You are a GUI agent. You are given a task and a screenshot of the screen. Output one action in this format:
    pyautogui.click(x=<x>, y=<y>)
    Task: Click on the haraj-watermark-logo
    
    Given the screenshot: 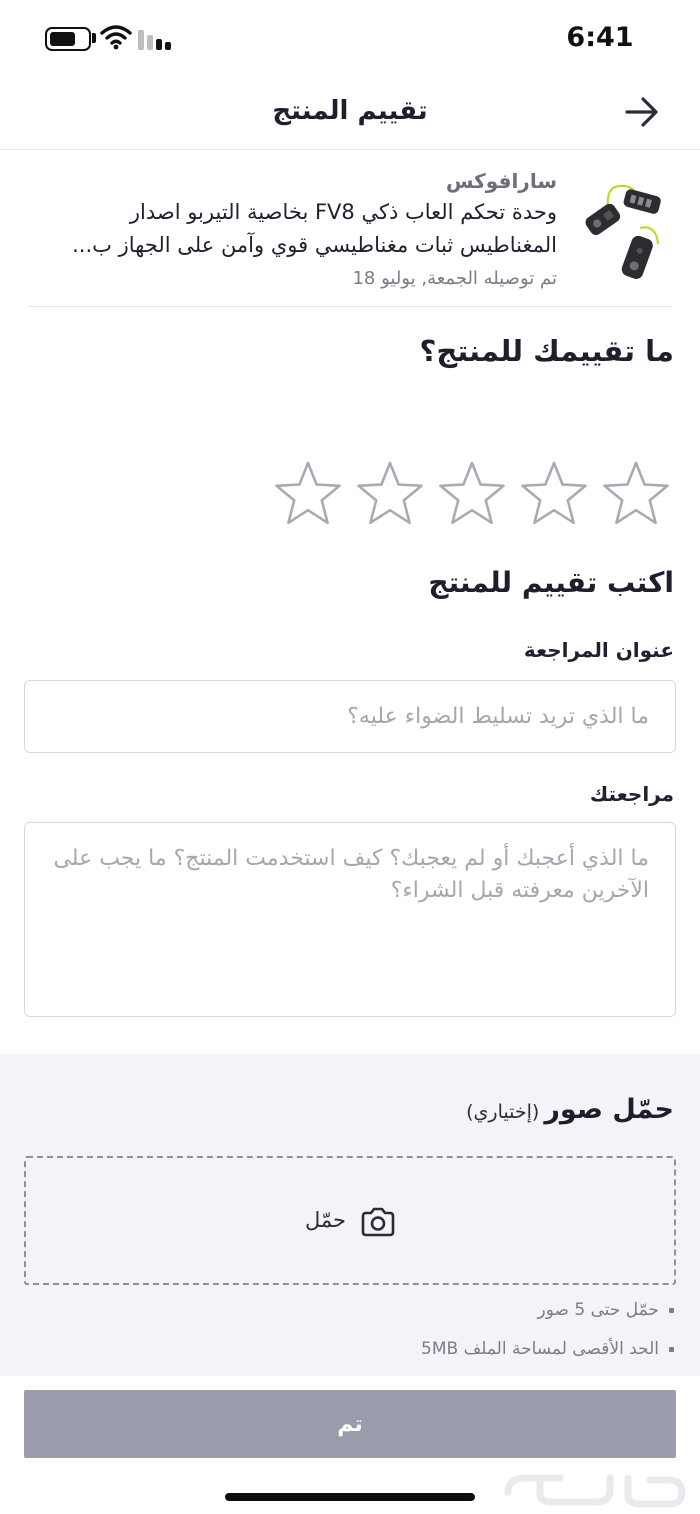 What is the action you would take?
    pyautogui.click(x=595, y=1491)
    